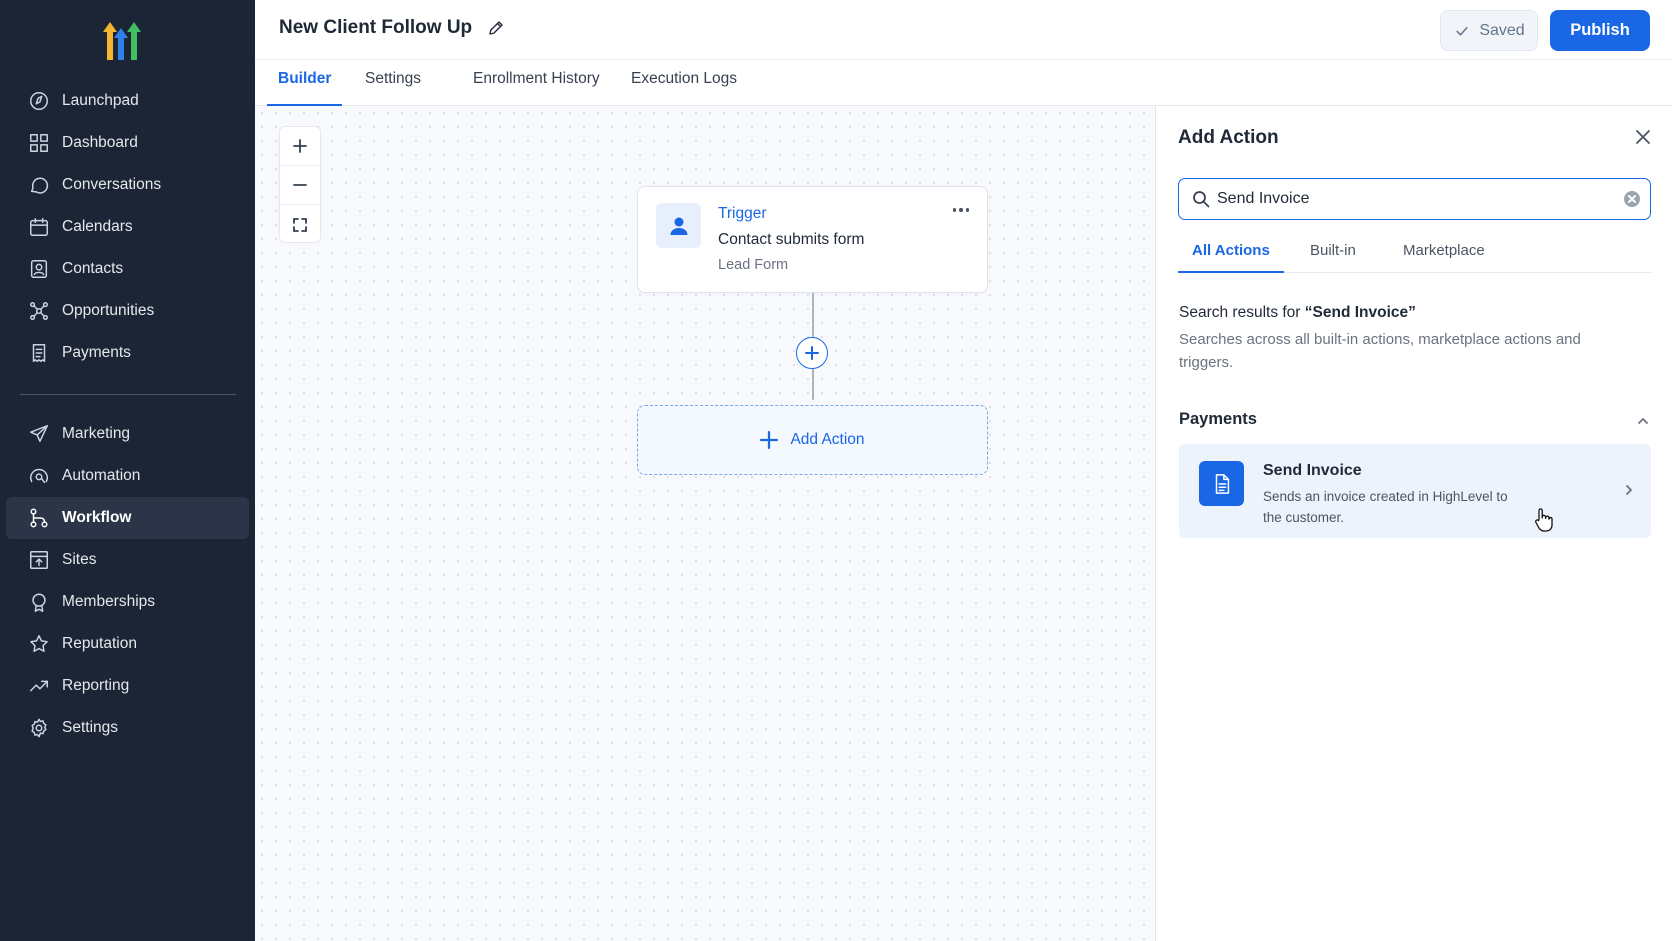 The image size is (1672, 941). I want to click on chevron-up-icon, so click(1643, 421).